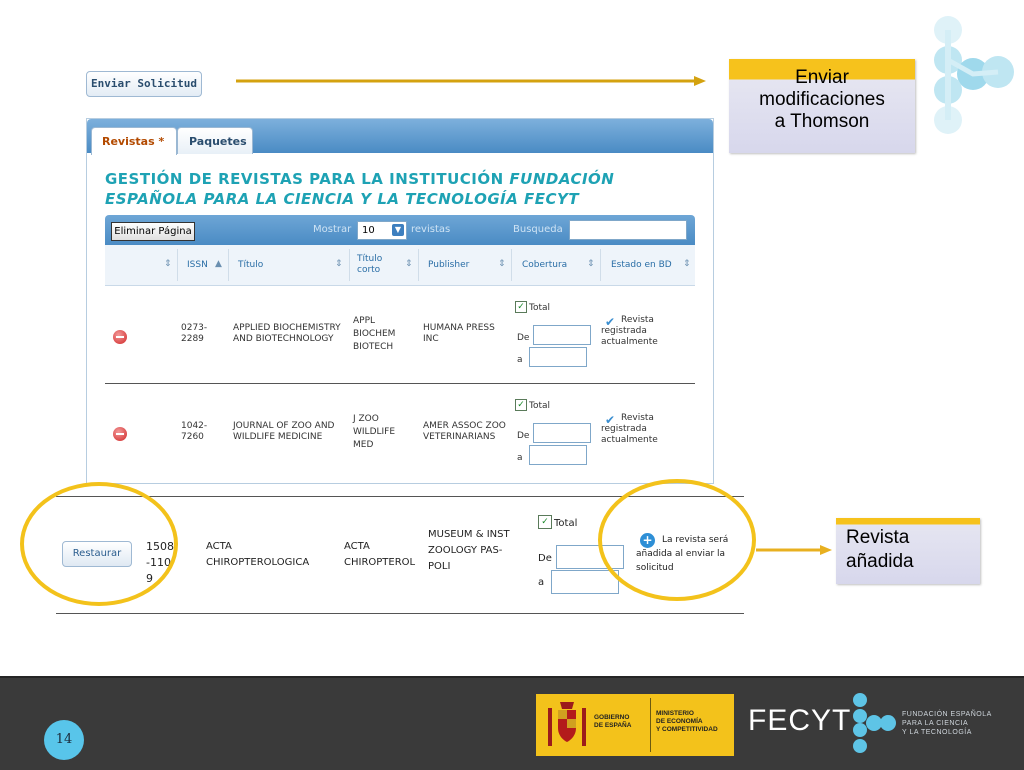 This screenshot has width=1024, height=770. I want to click on tab-revistas: Revistas *, so click(134, 141).